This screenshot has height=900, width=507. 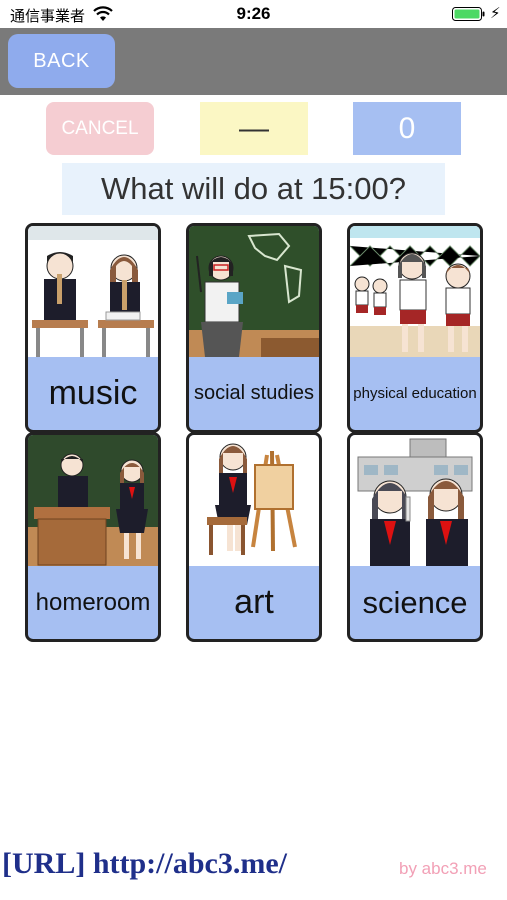 I want to click on science-class-illustration, so click(x=415, y=500).